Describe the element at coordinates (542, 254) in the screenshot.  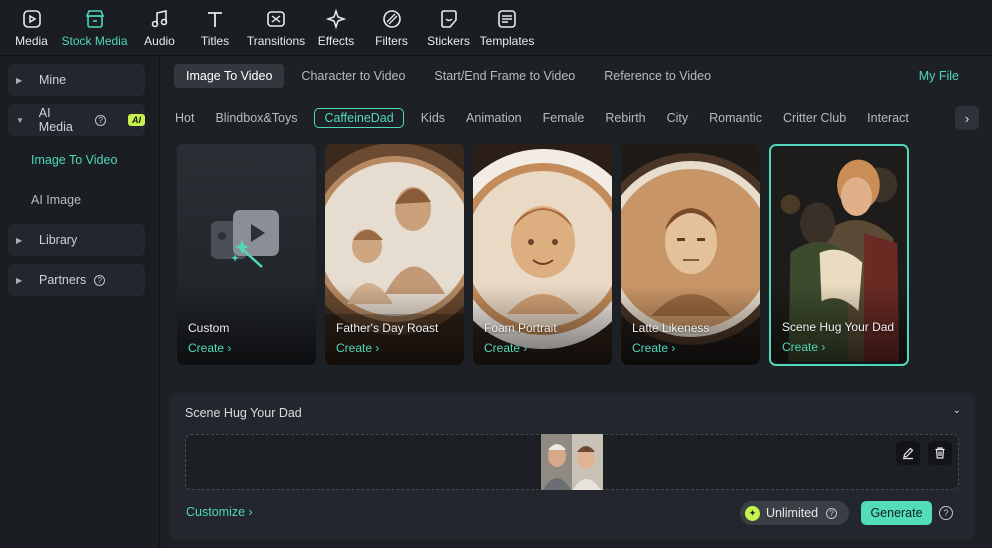
I see `template-card-foam-portrait: Foam Portrait Create ›` at that location.